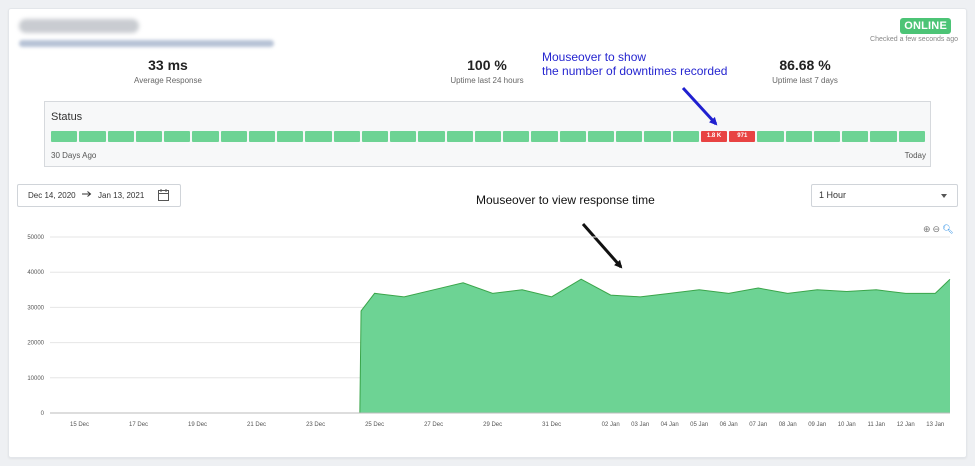 The height and width of the screenshot is (466, 975). What do you see at coordinates (611, 425) in the screenshot?
I see `x-tick-label: 02 Jan` at bounding box center [611, 425].